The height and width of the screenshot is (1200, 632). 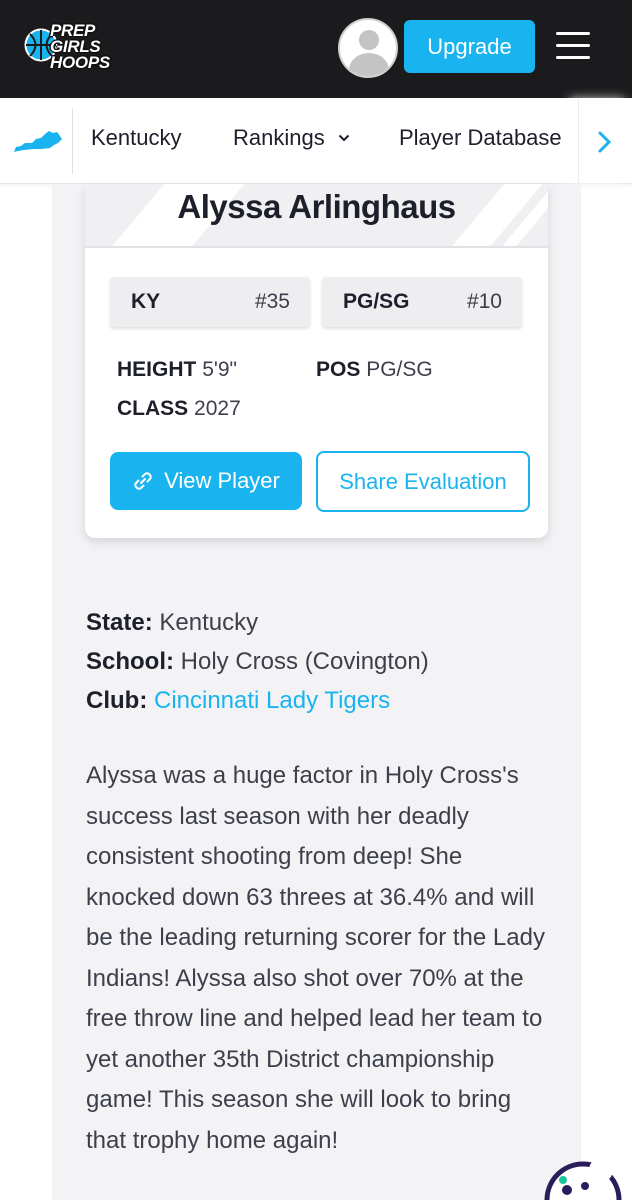 I want to click on club-link: Cincinnati Lady Tigers, so click(x=272, y=700).